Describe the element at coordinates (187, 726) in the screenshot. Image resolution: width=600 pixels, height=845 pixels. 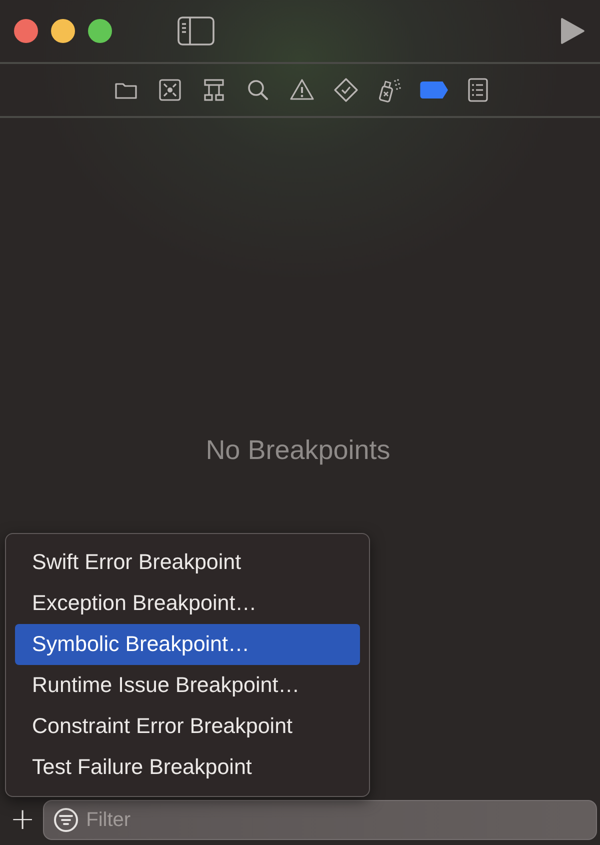
I see `menu-item: Constraint Error Breakpoint` at that location.